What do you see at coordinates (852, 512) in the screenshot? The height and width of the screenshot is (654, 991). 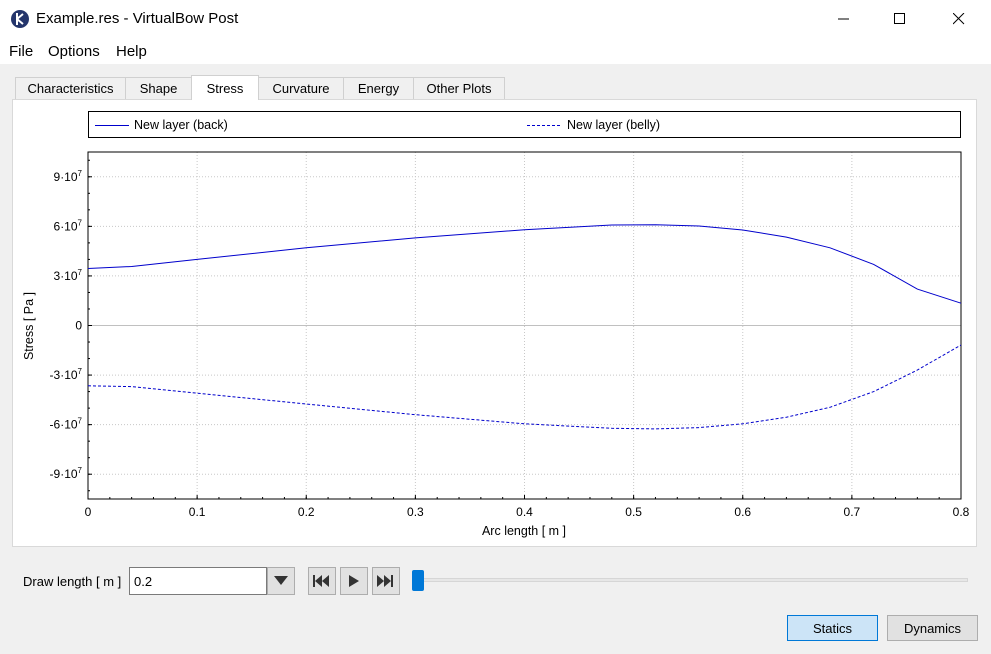 I see `x-tick-label: 0.7` at bounding box center [852, 512].